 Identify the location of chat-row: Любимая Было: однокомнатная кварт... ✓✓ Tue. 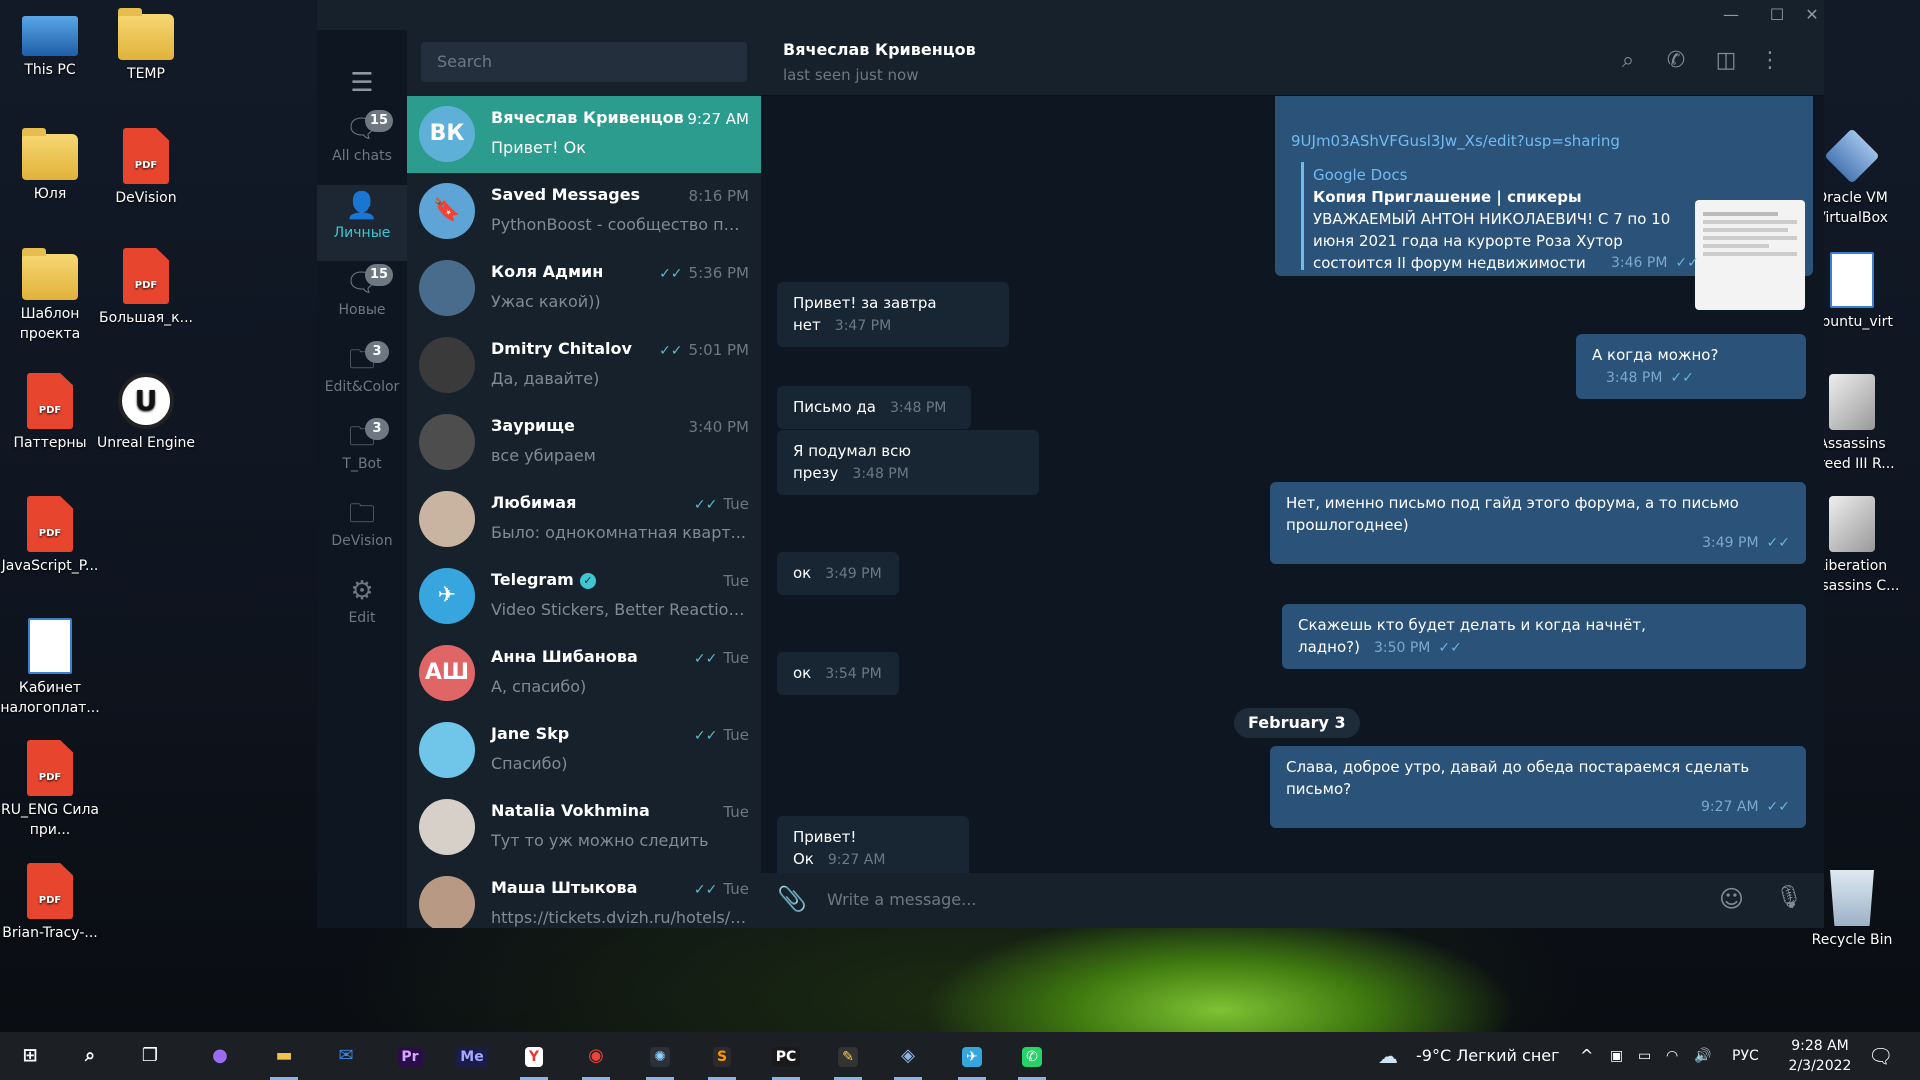
(584, 519).